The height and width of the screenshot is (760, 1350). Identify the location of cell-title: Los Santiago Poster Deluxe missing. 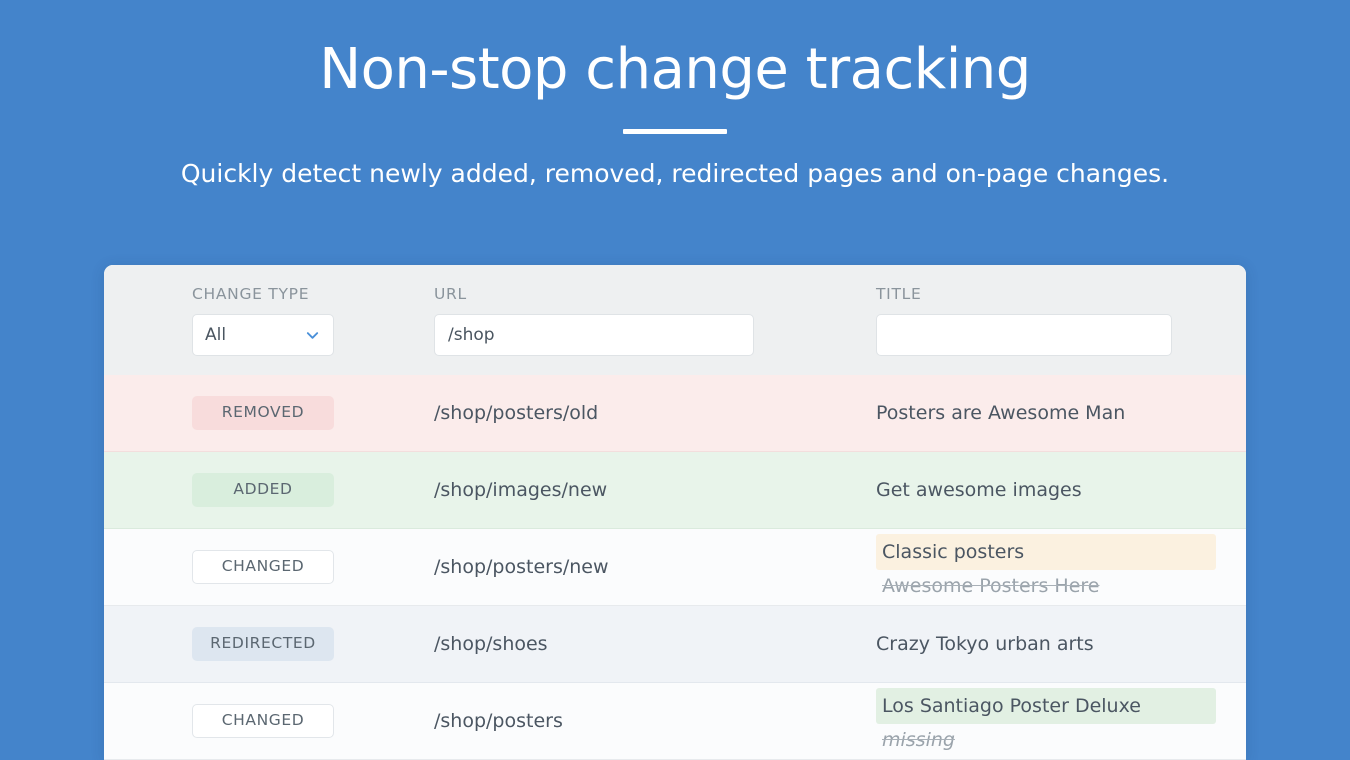
(1046, 721).